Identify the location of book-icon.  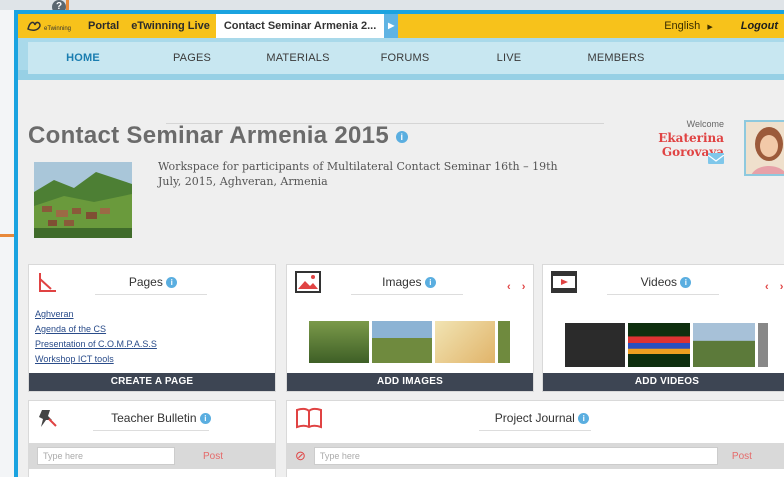
(308, 418).